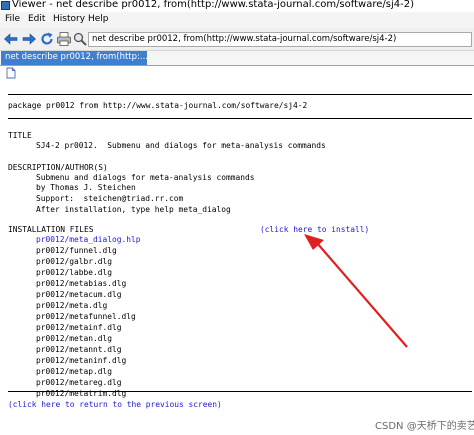  I want to click on file-item: pr0012/metafunnel.dlg, so click(86, 316).